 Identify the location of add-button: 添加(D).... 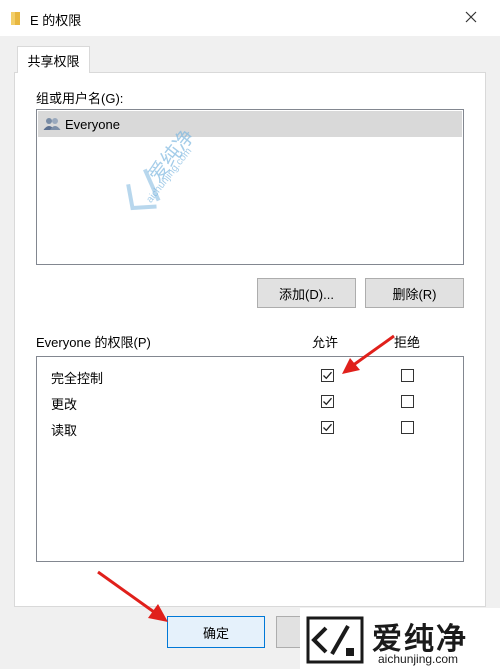
(306, 293).